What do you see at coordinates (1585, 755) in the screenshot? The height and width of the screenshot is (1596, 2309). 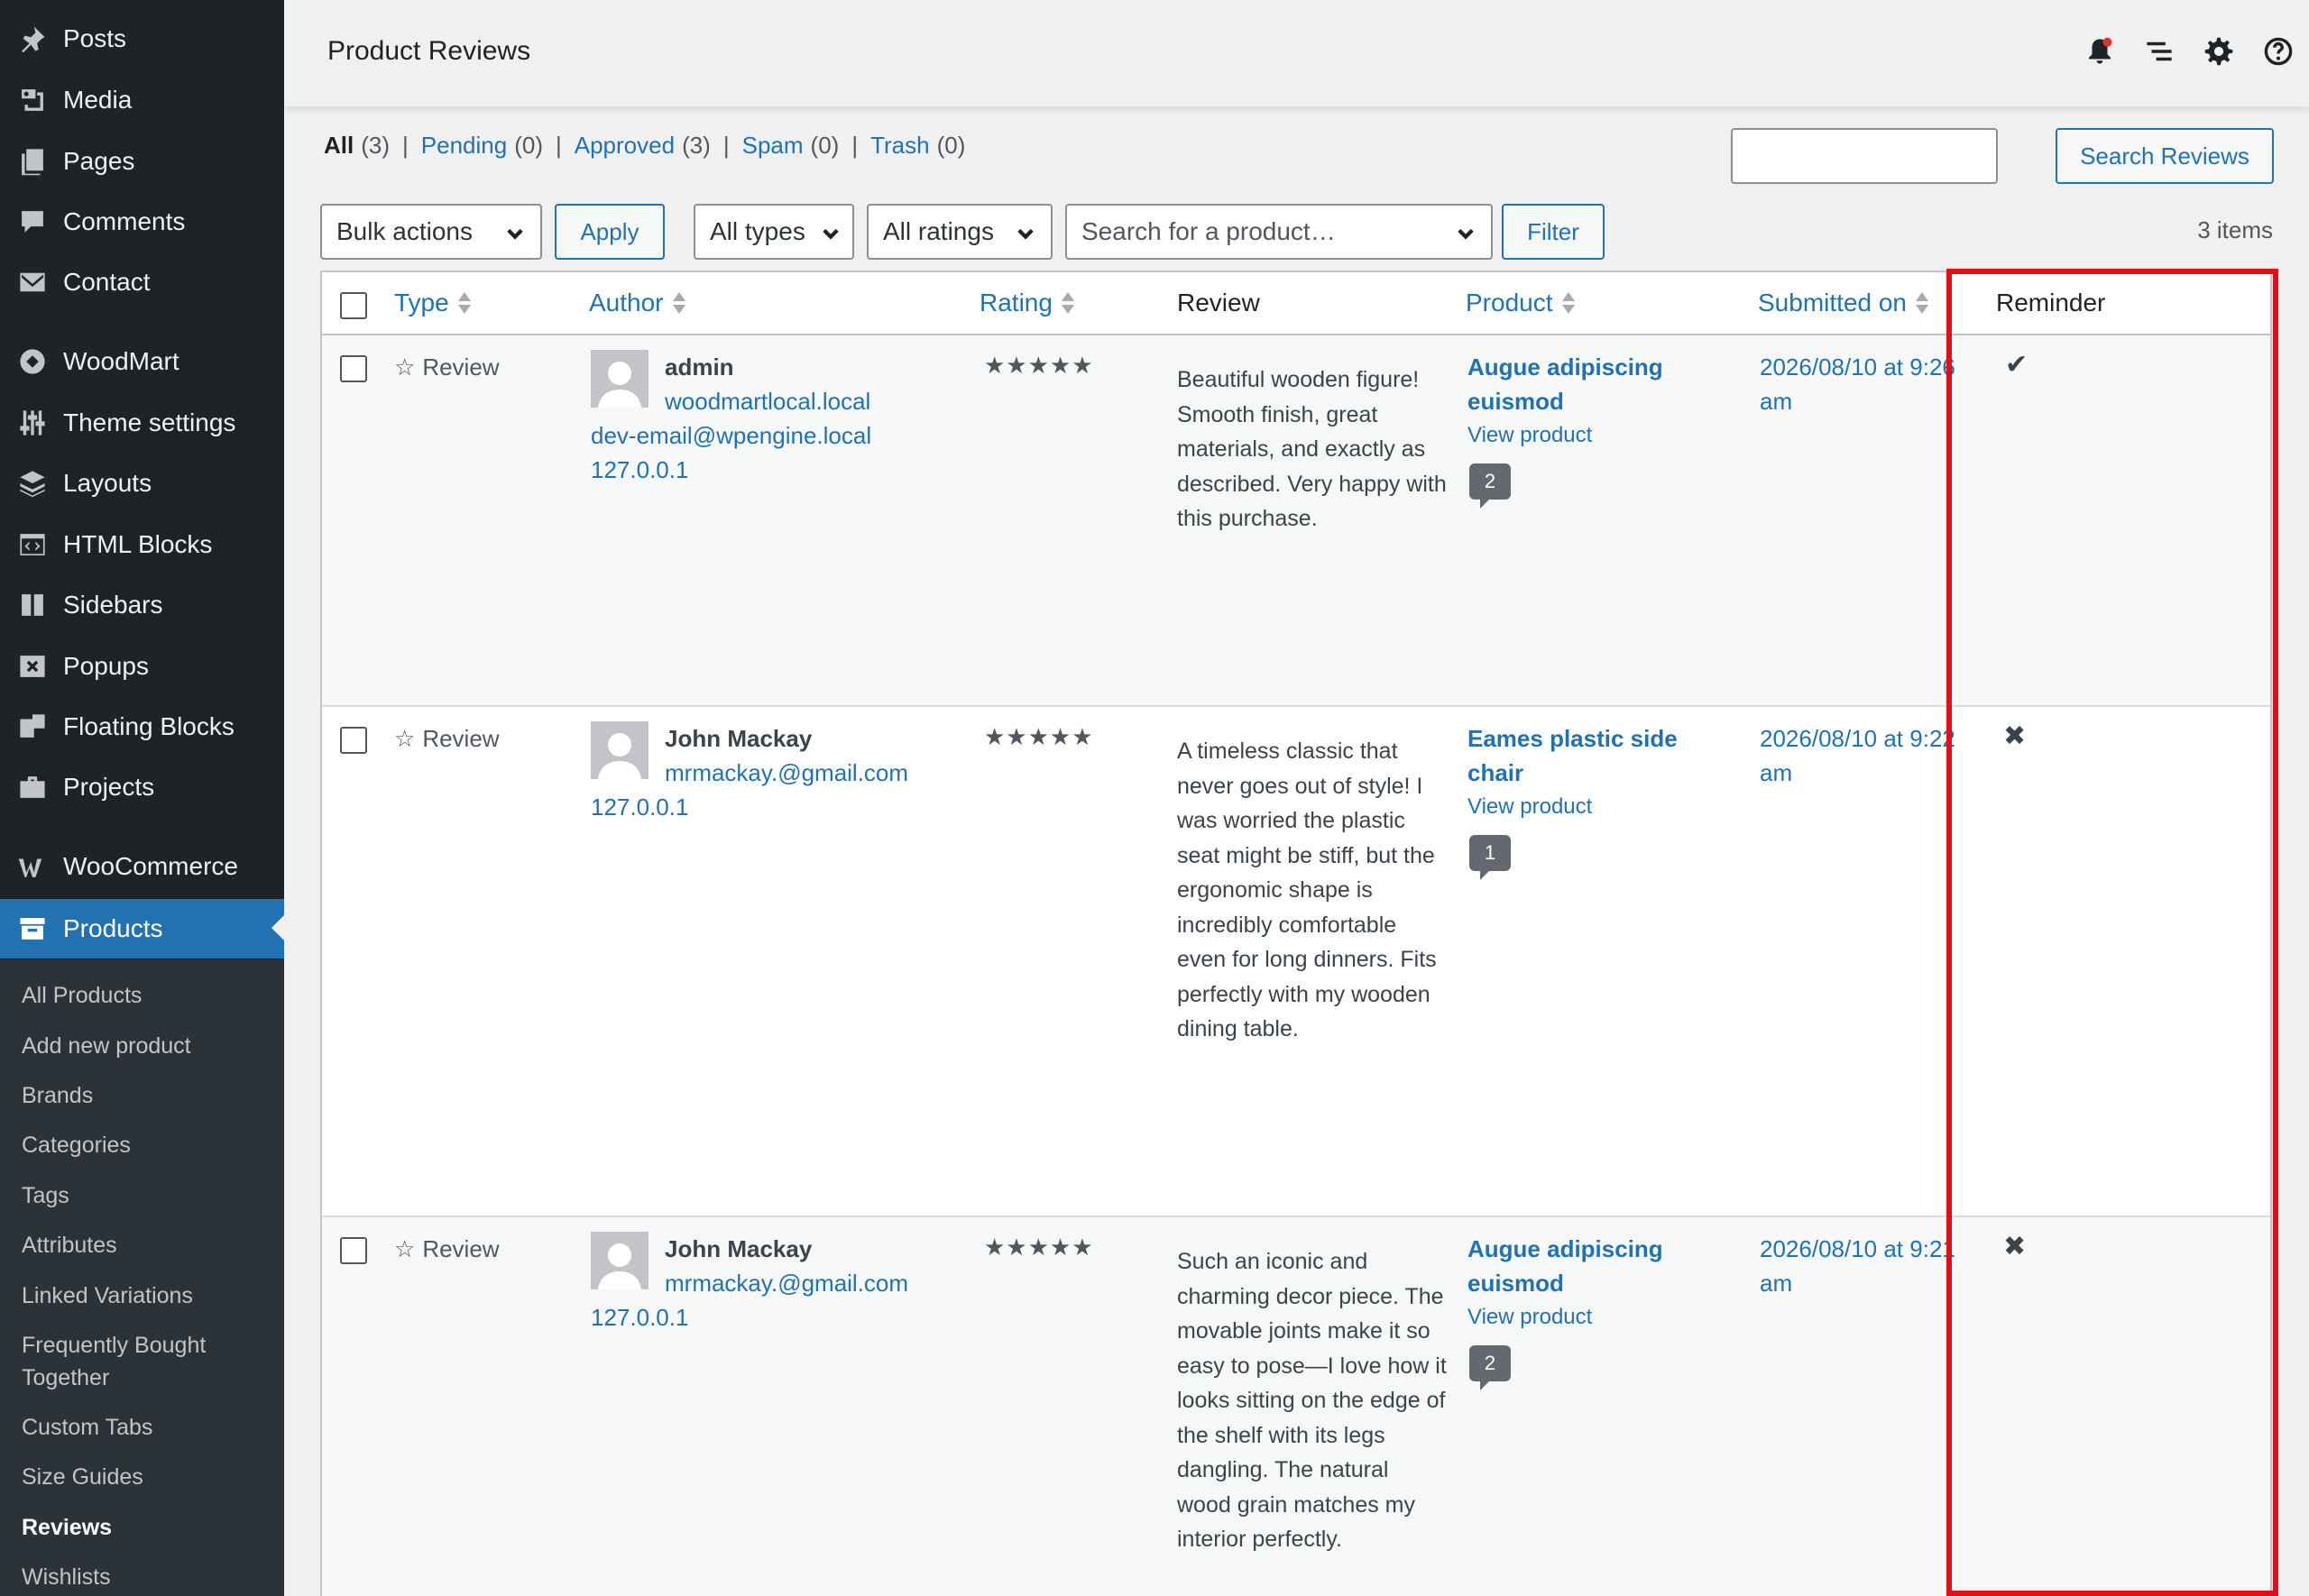 I see `product-link: Eames plastic side chair` at bounding box center [1585, 755].